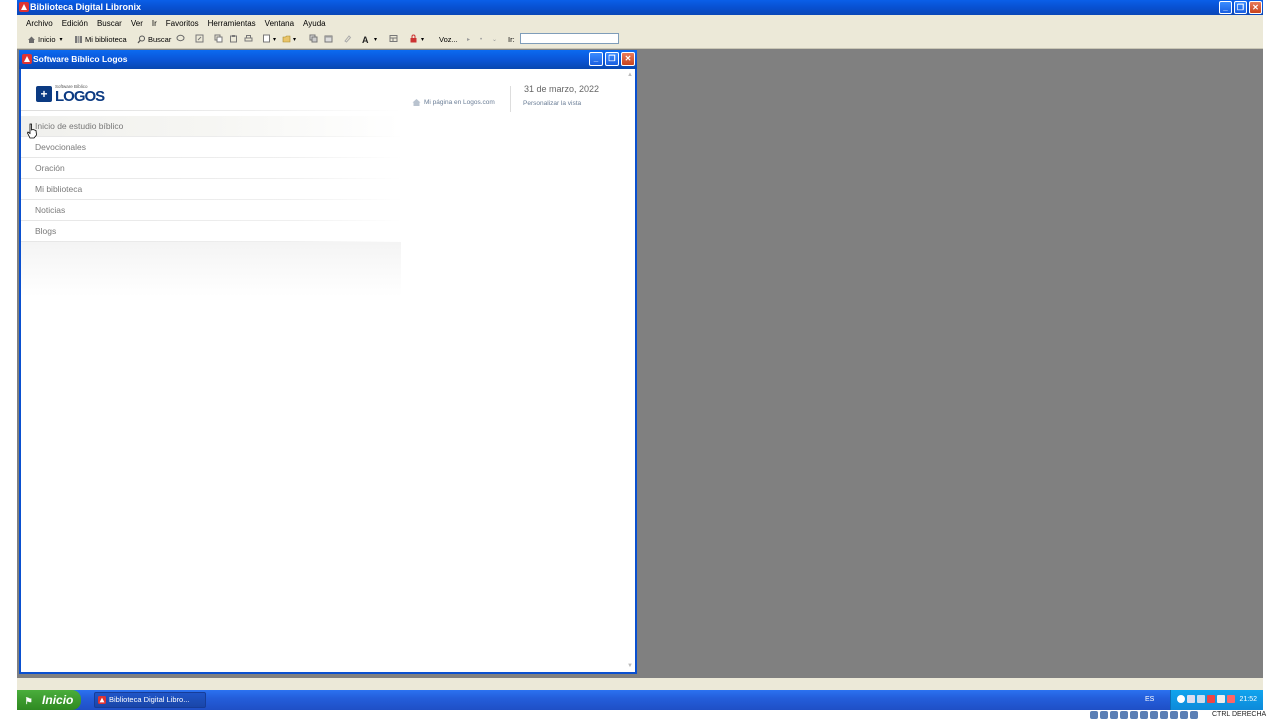 Image resolution: width=1280 pixels, height=720 pixels. What do you see at coordinates (1094, 715) in the screenshot?
I see `vm-disk-icon` at bounding box center [1094, 715].